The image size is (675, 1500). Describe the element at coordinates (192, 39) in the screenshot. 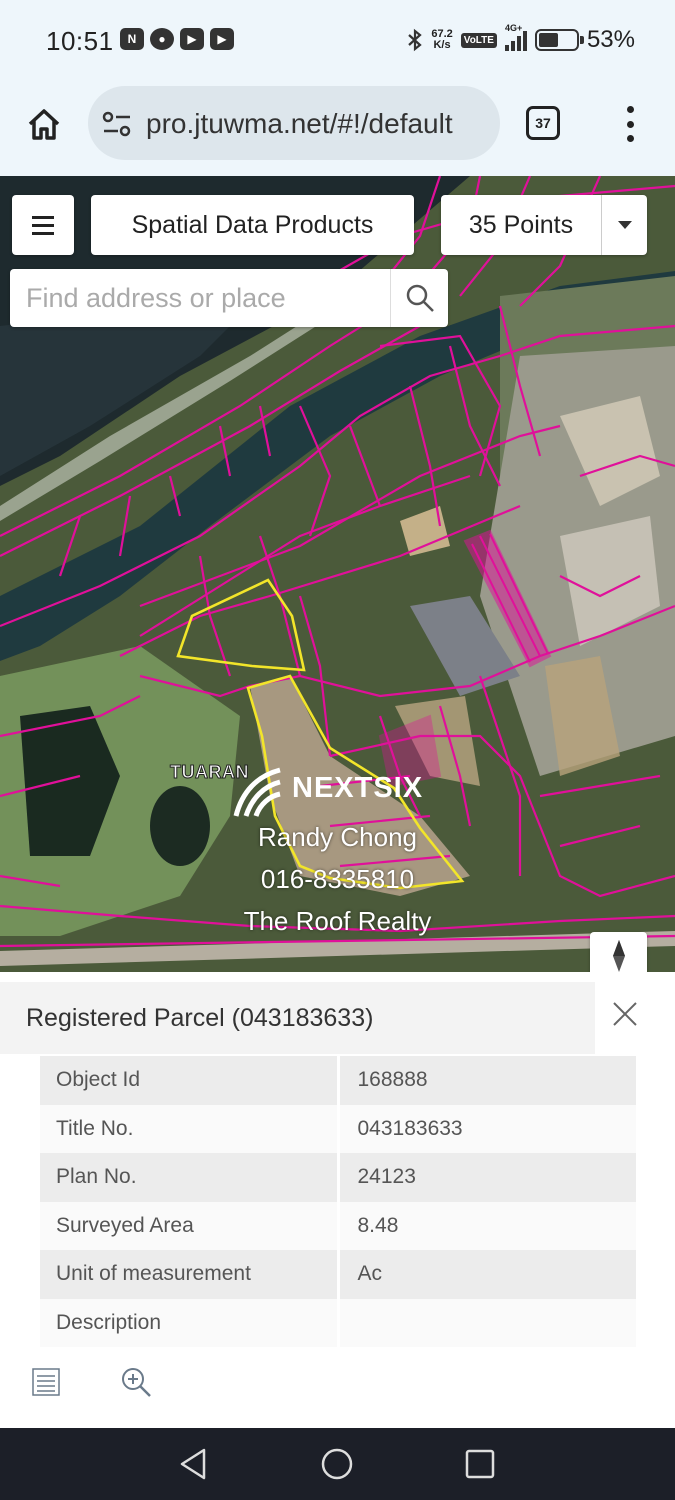

I see `youtube-icon: ▶` at that location.